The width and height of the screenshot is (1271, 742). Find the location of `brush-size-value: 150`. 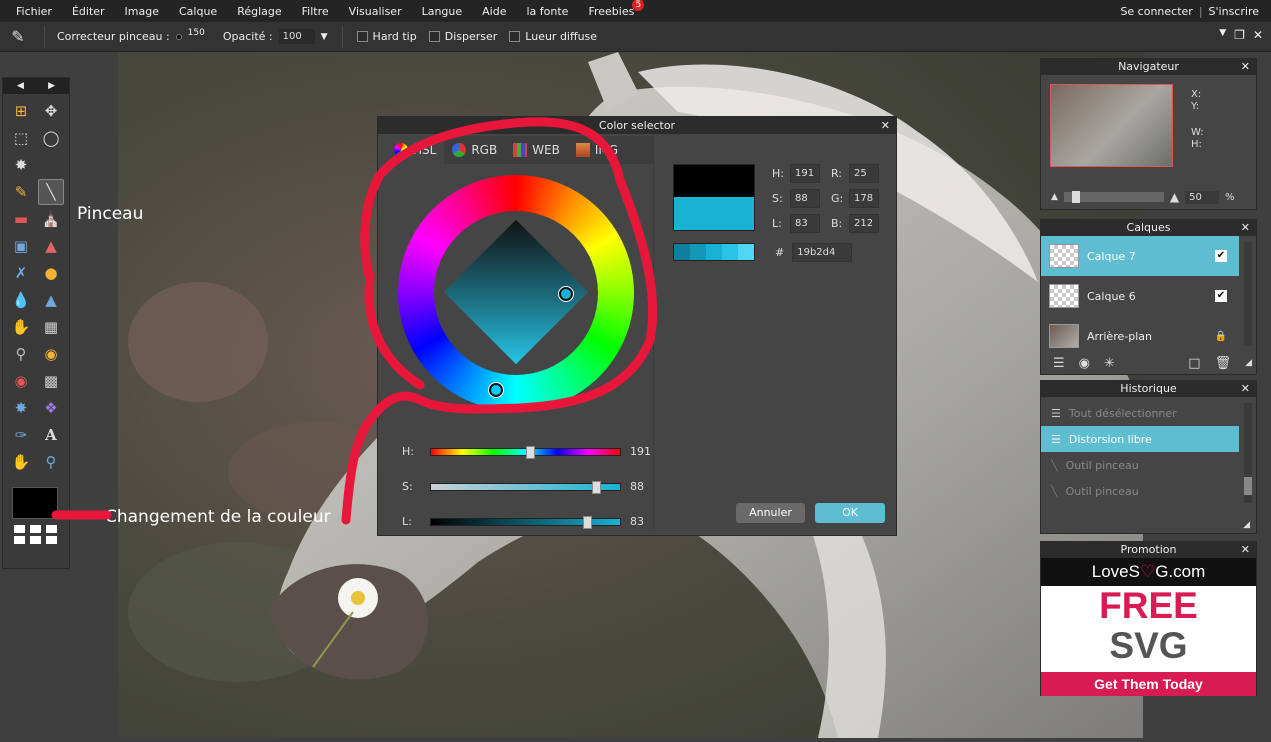

brush-size-value: 150 is located at coordinates (196, 33).